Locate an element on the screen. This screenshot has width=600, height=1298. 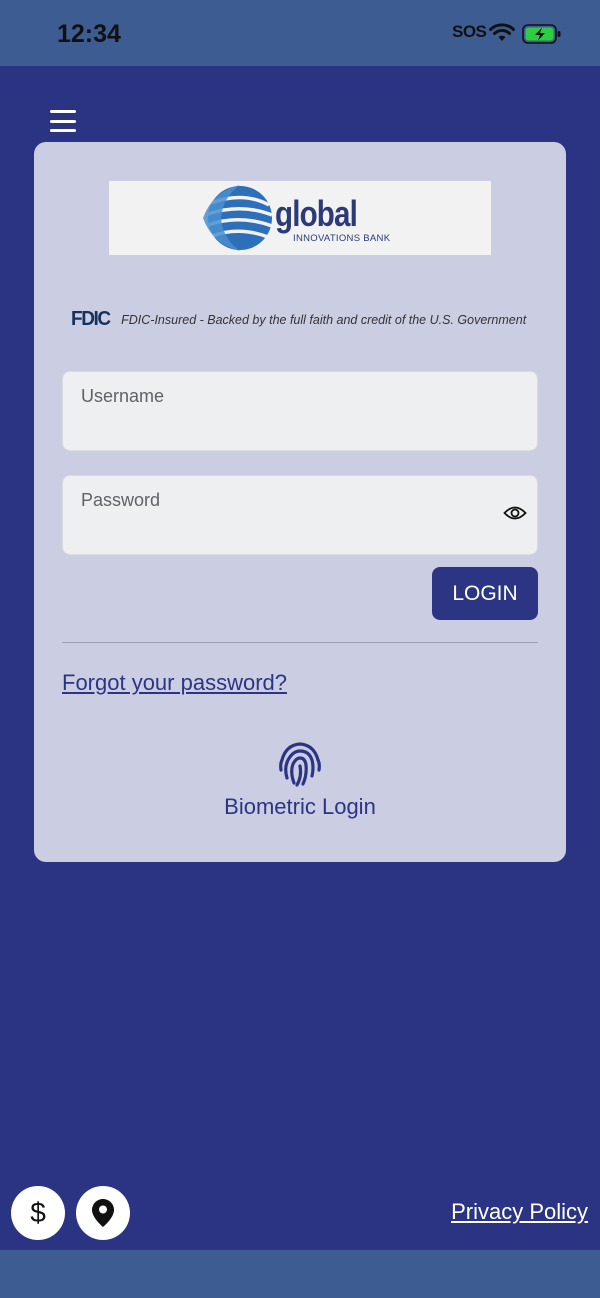
username-field: Username is located at coordinates (300, 411).